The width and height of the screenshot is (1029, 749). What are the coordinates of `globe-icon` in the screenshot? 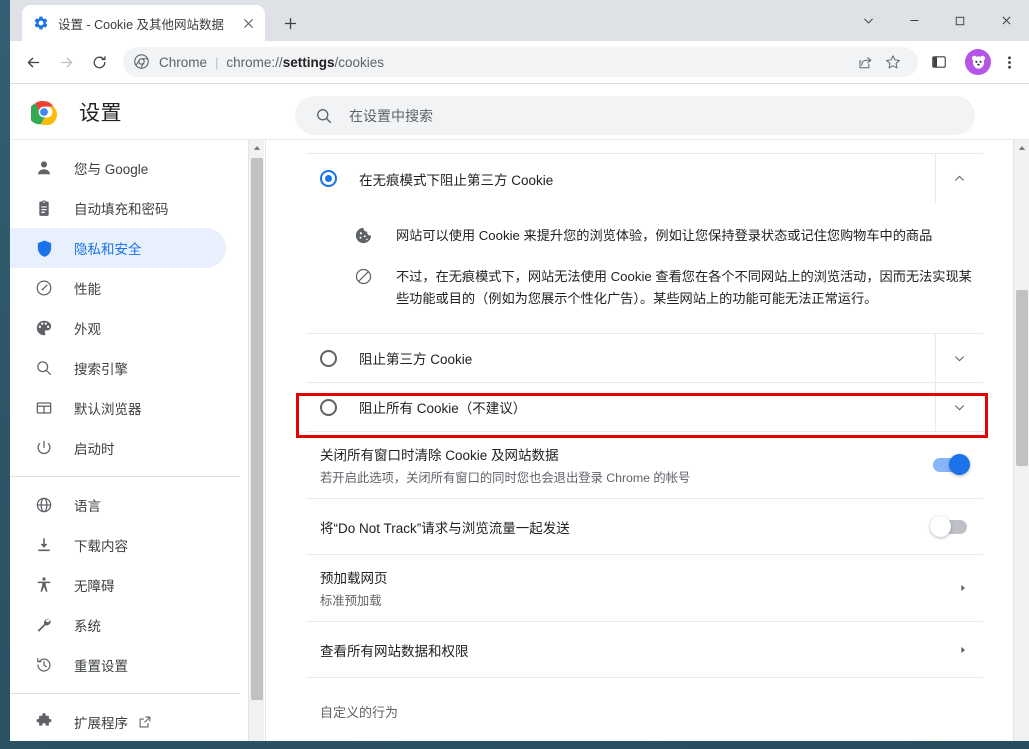 It's located at (44, 505).